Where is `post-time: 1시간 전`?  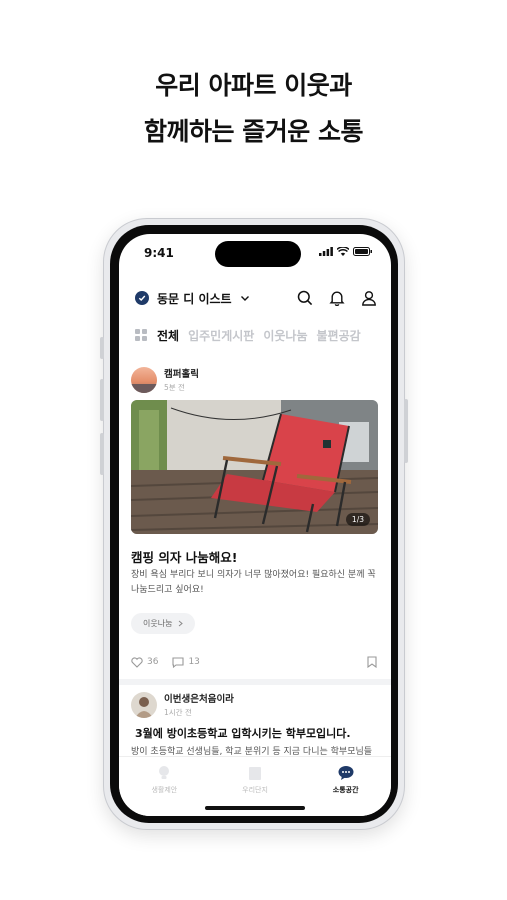 post-time: 1시간 전 is located at coordinates (178, 712).